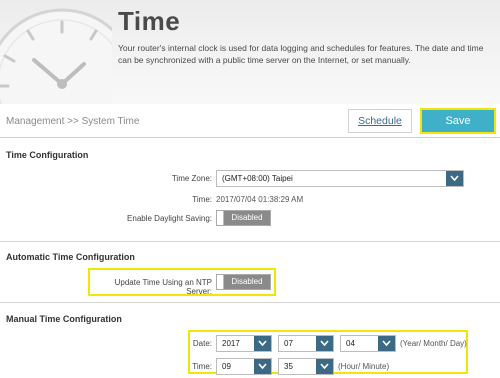 The image size is (500, 378). What do you see at coordinates (288, 343) in the screenshot?
I see `month-value: 07` at bounding box center [288, 343].